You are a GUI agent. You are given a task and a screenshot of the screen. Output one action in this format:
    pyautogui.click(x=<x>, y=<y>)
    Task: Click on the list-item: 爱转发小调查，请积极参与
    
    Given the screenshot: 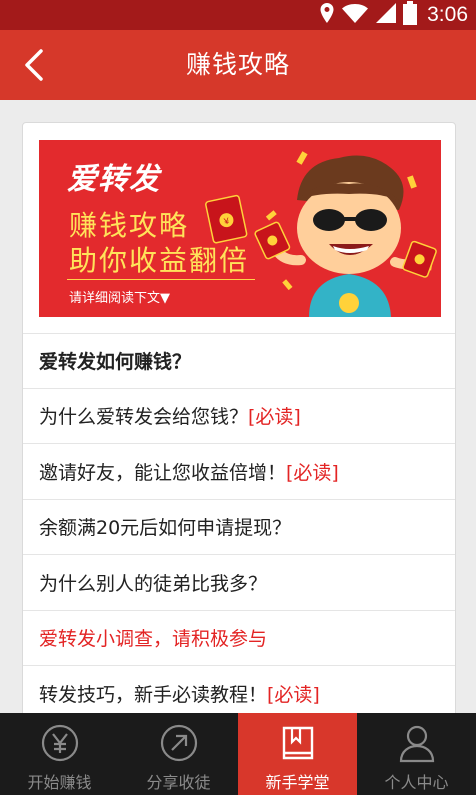 What is the action you would take?
    pyautogui.click(x=239, y=638)
    